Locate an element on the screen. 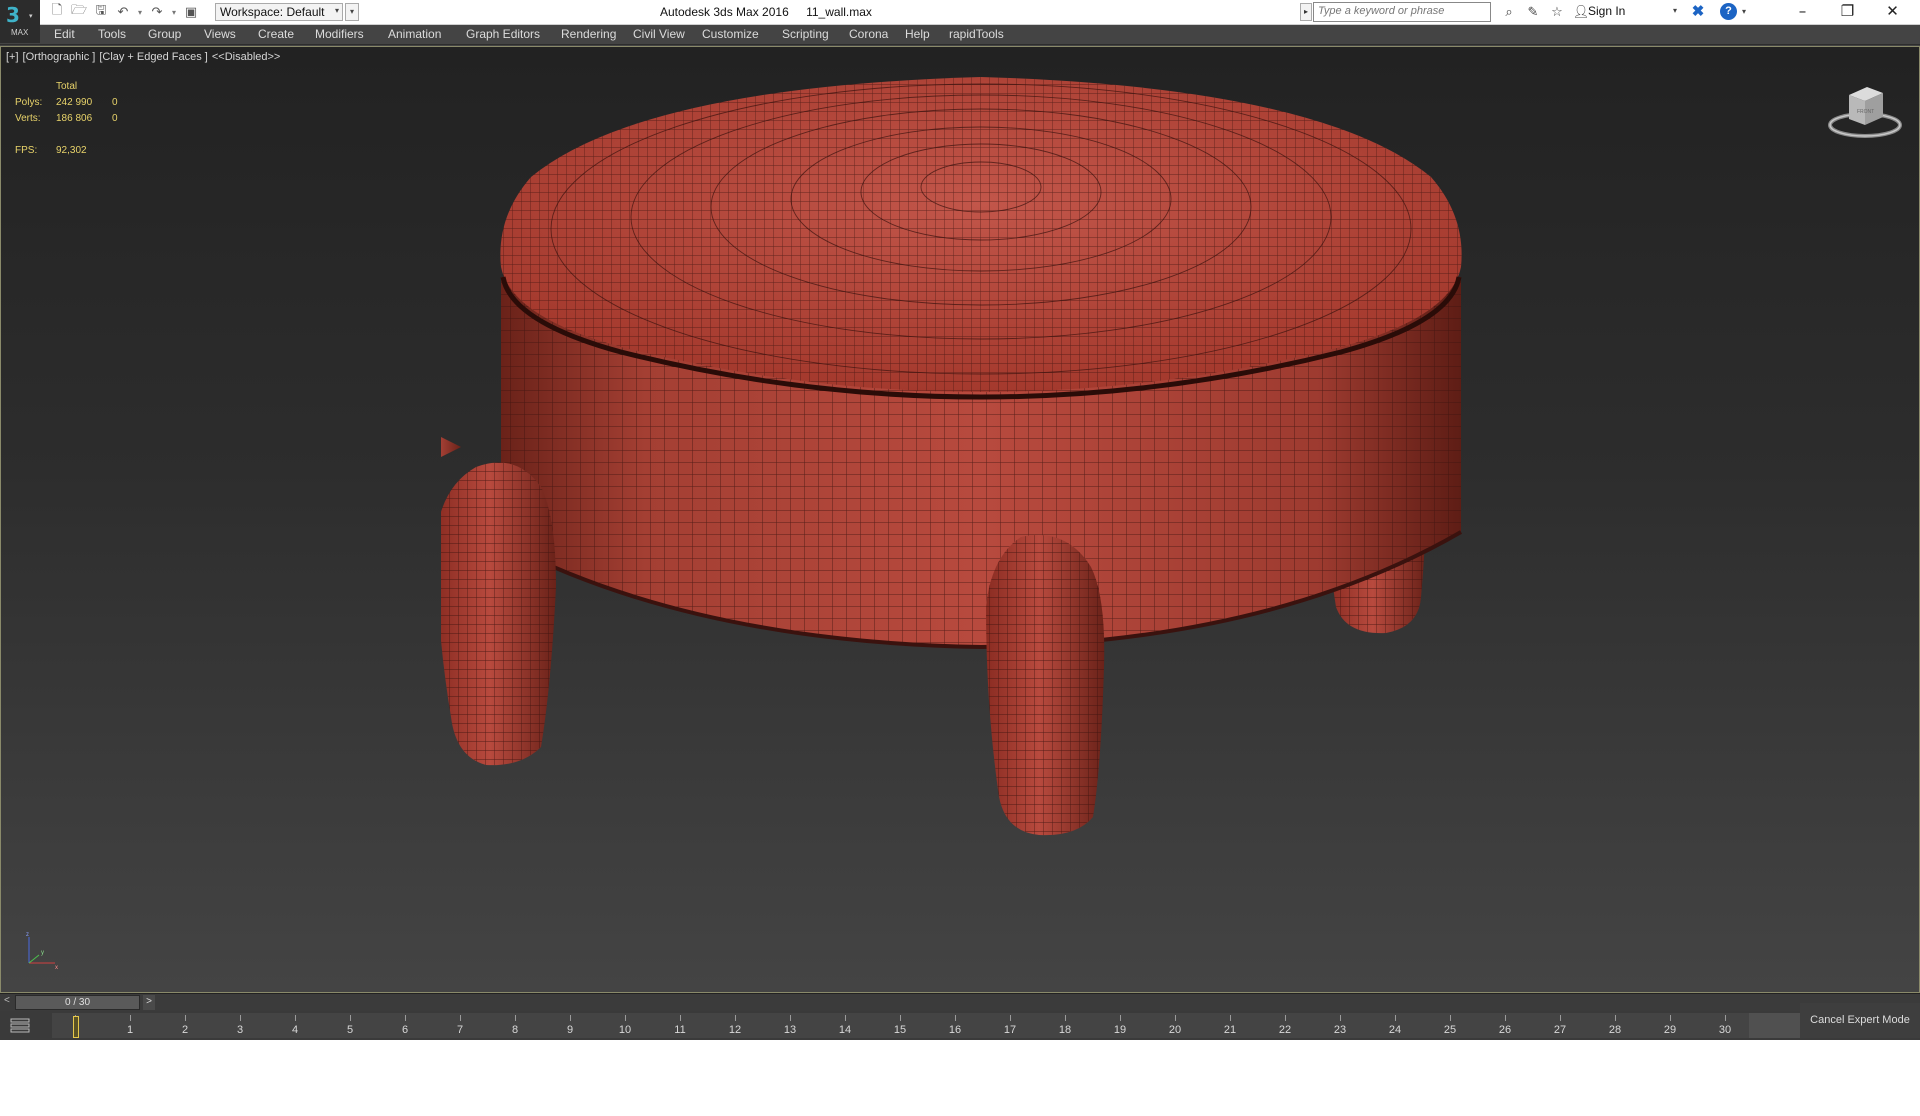 The image size is (1920, 1116). front-left-leg is located at coordinates (498, 614).